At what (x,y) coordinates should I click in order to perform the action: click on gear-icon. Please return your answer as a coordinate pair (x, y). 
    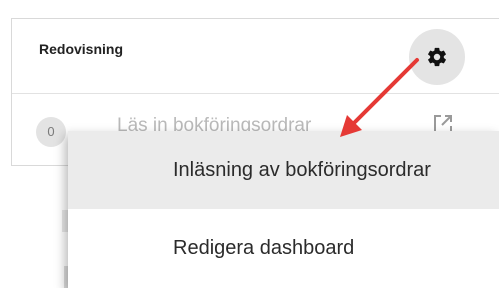
    Looking at the image, I should click on (437, 57).